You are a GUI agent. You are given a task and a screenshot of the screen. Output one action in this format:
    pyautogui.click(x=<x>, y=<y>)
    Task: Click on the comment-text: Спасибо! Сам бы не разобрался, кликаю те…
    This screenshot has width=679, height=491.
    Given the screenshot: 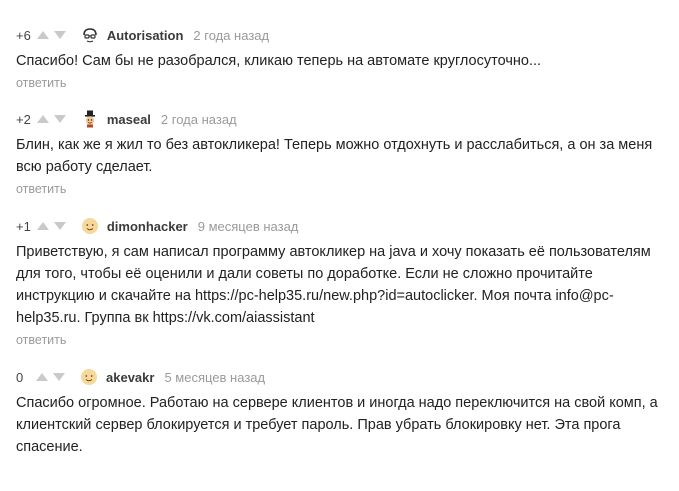 What is the action you would take?
    pyautogui.click(x=279, y=61)
    